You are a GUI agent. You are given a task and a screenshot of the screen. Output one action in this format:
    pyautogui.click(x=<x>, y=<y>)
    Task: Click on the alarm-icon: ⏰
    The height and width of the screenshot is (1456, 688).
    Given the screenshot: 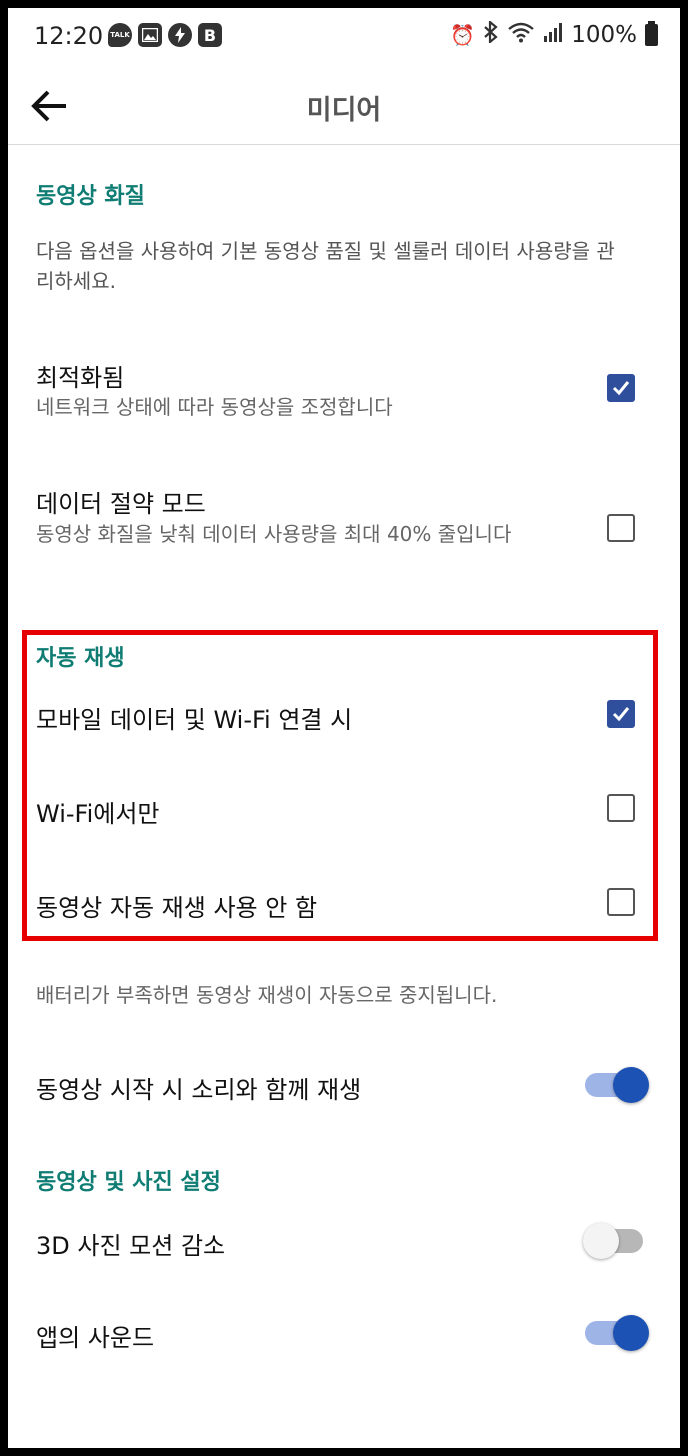 What is the action you would take?
    pyautogui.click(x=463, y=34)
    